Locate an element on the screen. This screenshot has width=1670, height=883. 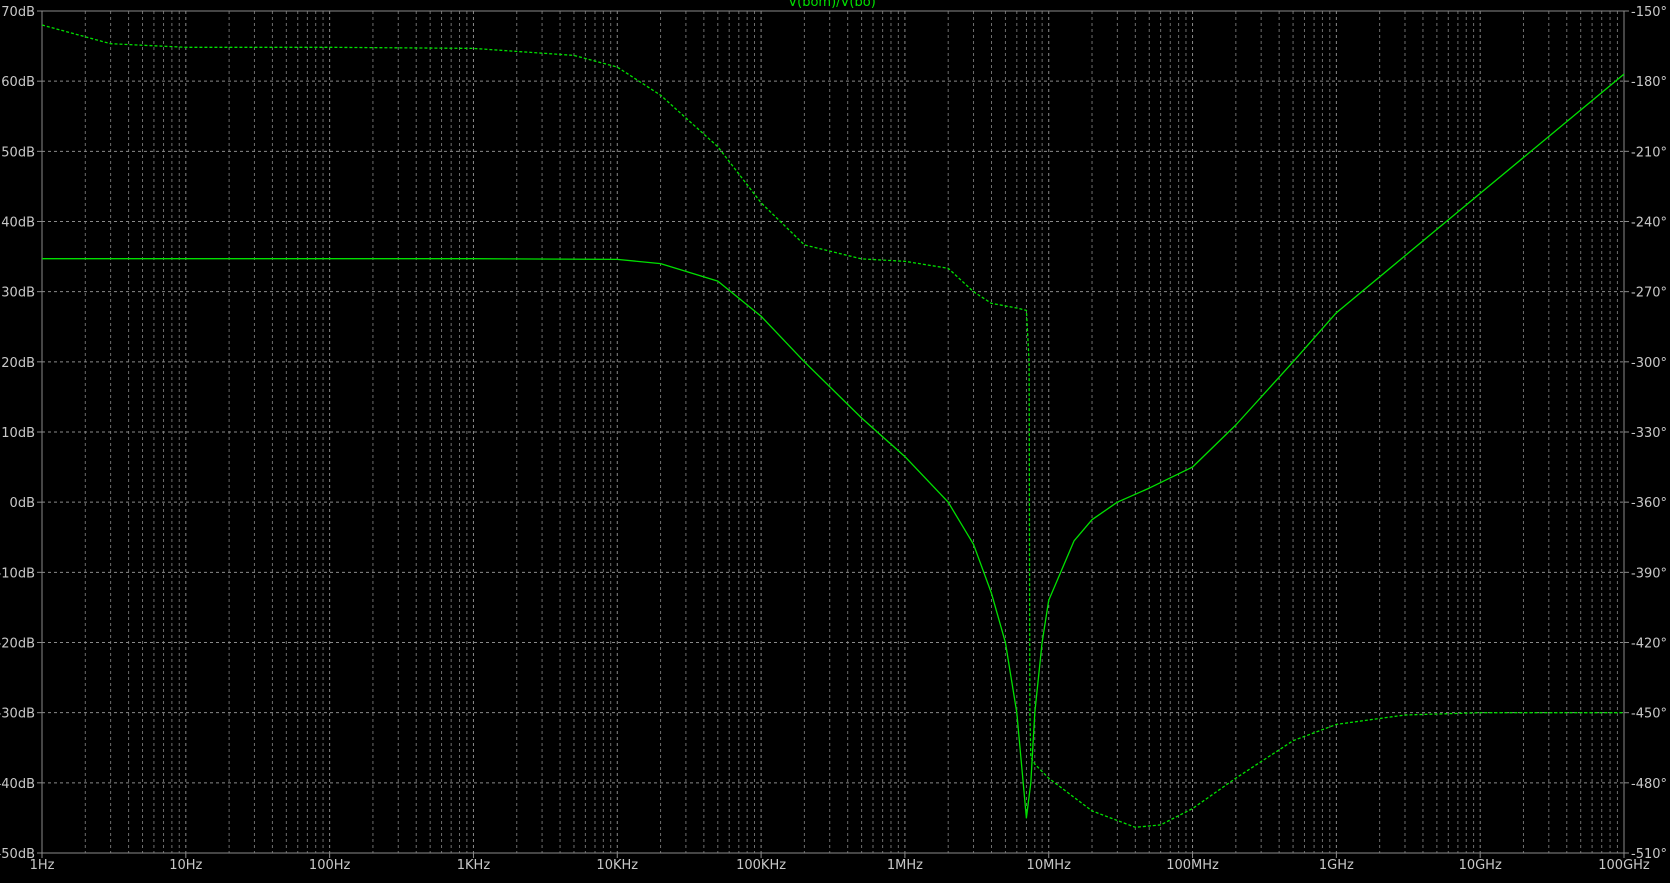
x-tick-label: 1GHz is located at coordinates (1336, 865).